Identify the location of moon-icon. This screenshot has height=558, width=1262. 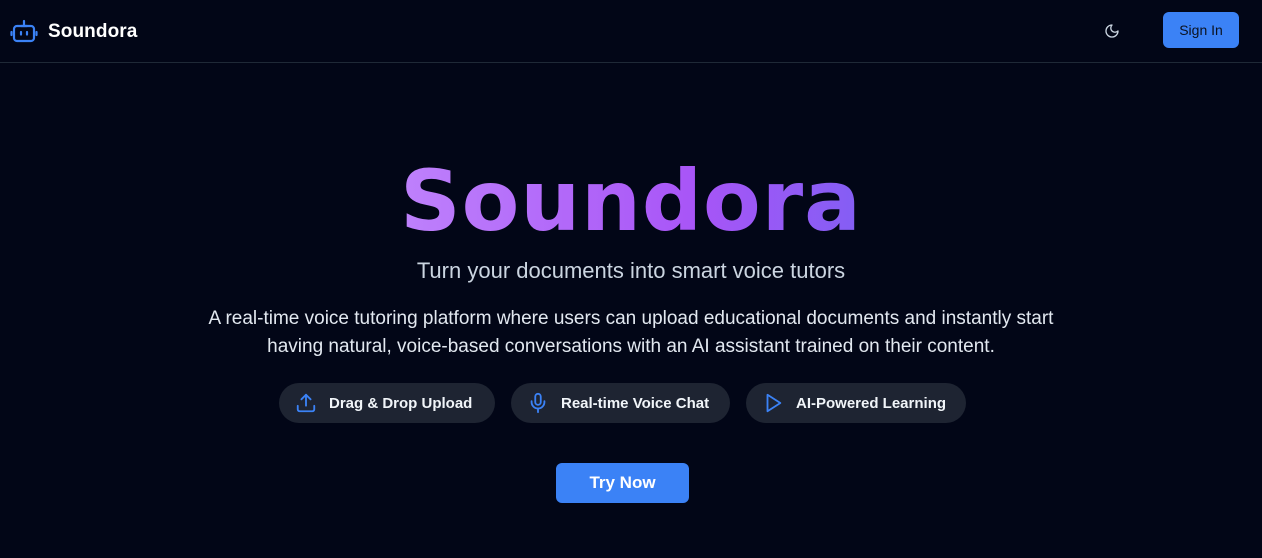
(1112, 31).